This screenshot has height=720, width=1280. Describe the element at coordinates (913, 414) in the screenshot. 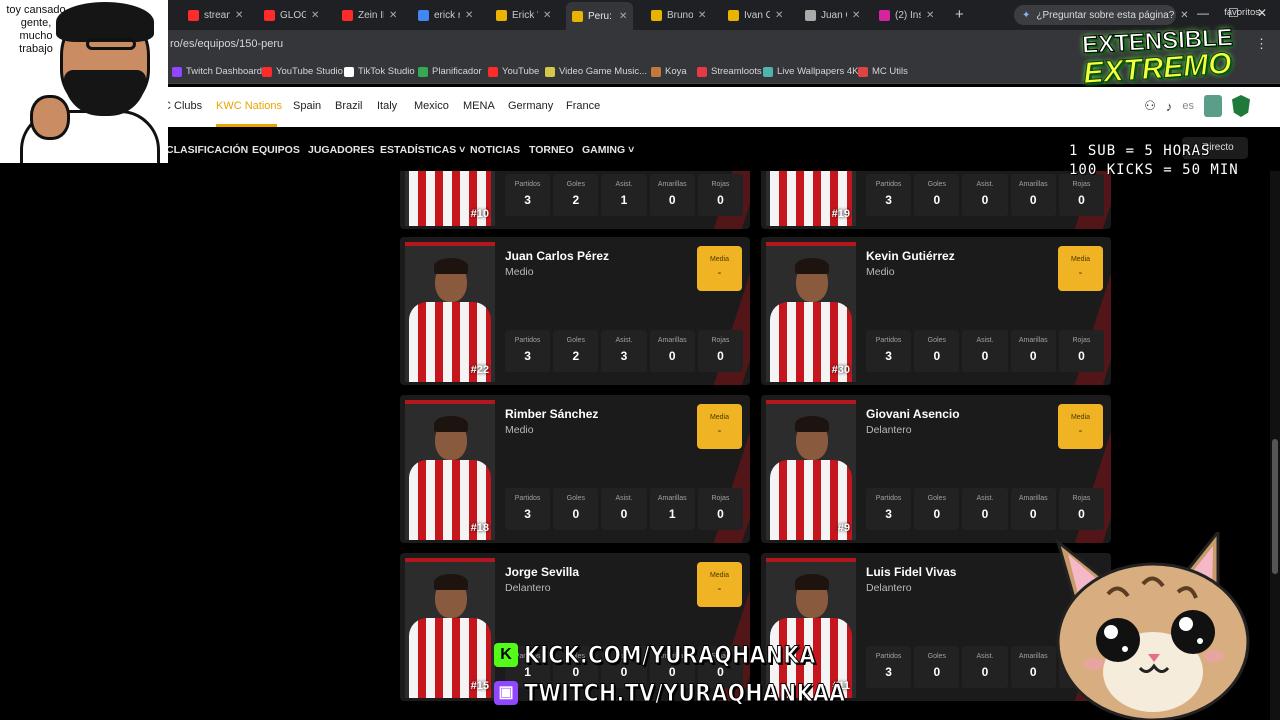

I see `player-name: Giovani Asencio` at that location.